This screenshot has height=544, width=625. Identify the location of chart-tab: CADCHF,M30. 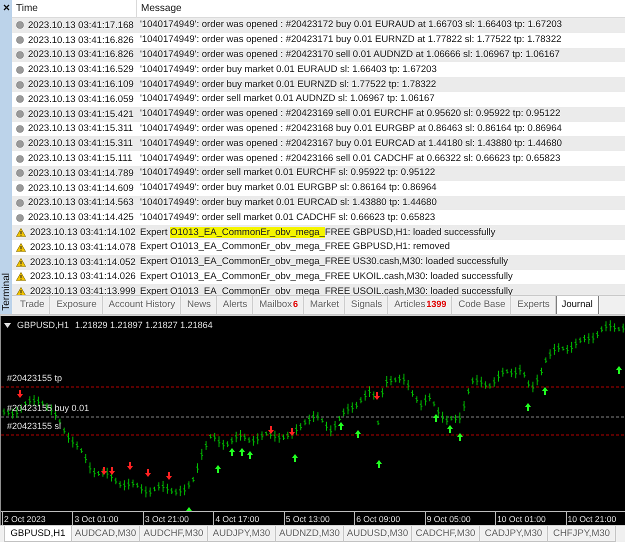
(446, 534).